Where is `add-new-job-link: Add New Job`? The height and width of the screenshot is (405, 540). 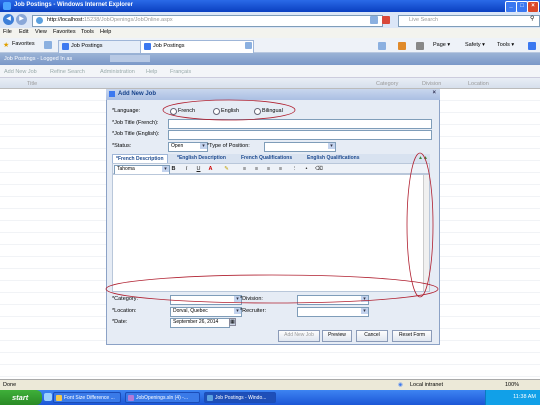 add-new-job-link: Add New Job is located at coordinates (20, 72).